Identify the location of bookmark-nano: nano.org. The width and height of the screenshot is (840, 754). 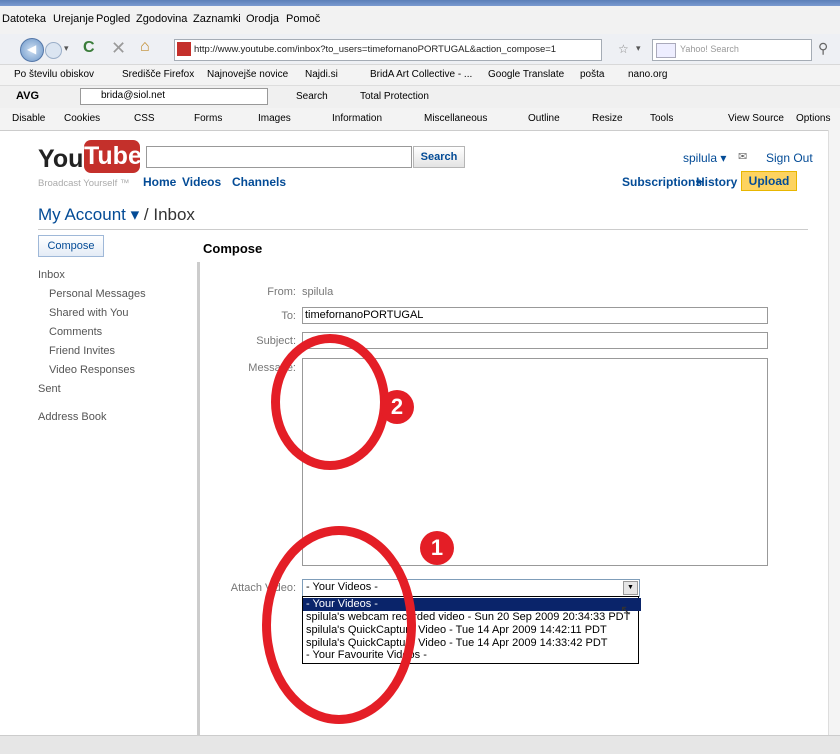
(647, 74).